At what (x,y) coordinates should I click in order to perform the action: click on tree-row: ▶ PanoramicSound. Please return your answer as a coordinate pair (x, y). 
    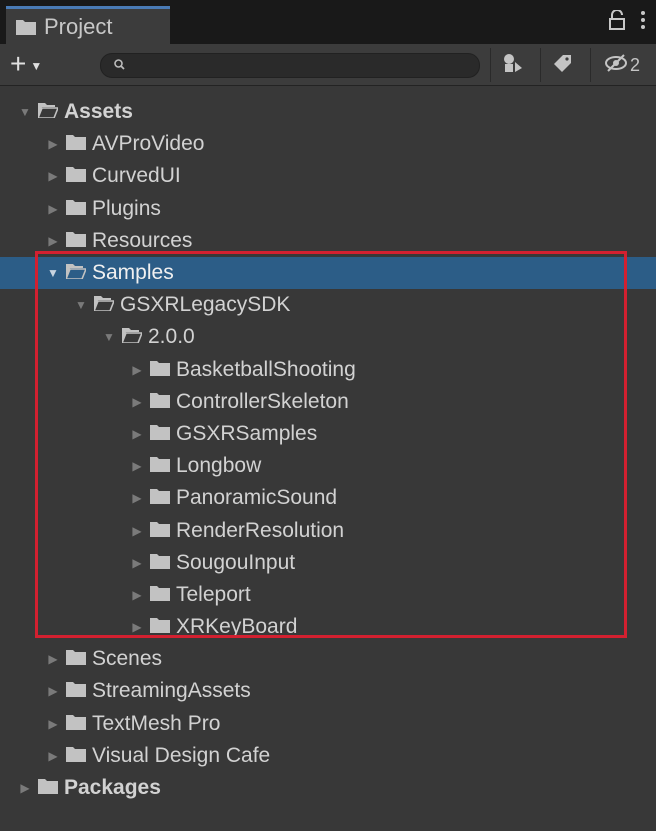
    Looking at the image, I should click on (328, 498).